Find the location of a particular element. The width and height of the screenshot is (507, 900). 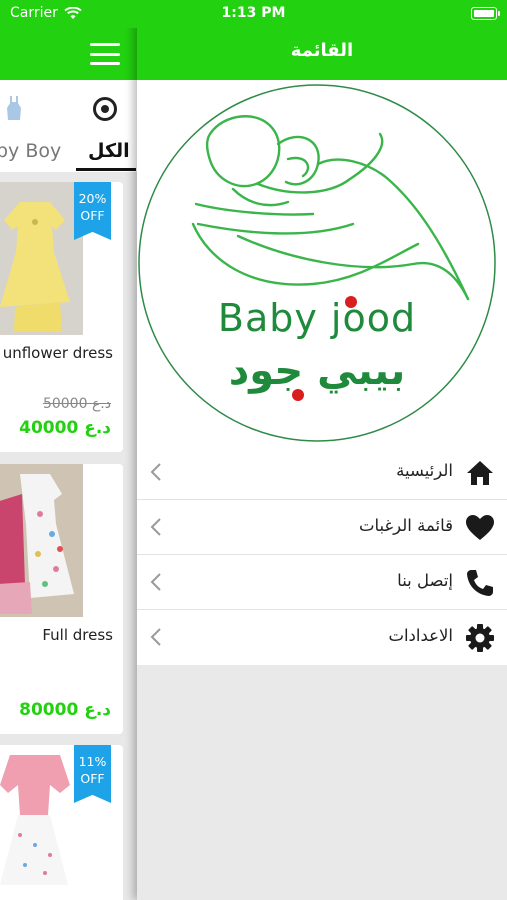

home-icon is located at coordinates (480, 473).